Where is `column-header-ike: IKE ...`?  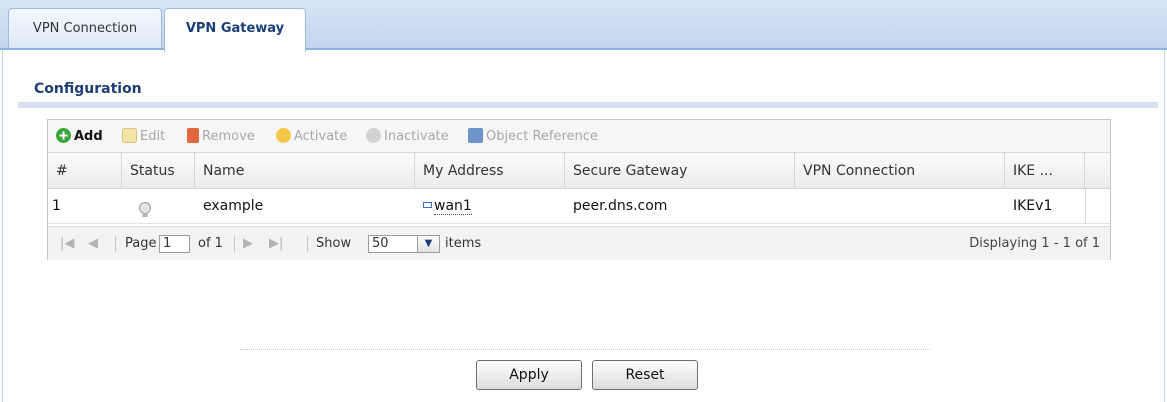 column-header-ike: IKE ... is located at coordinates (1045, 171).